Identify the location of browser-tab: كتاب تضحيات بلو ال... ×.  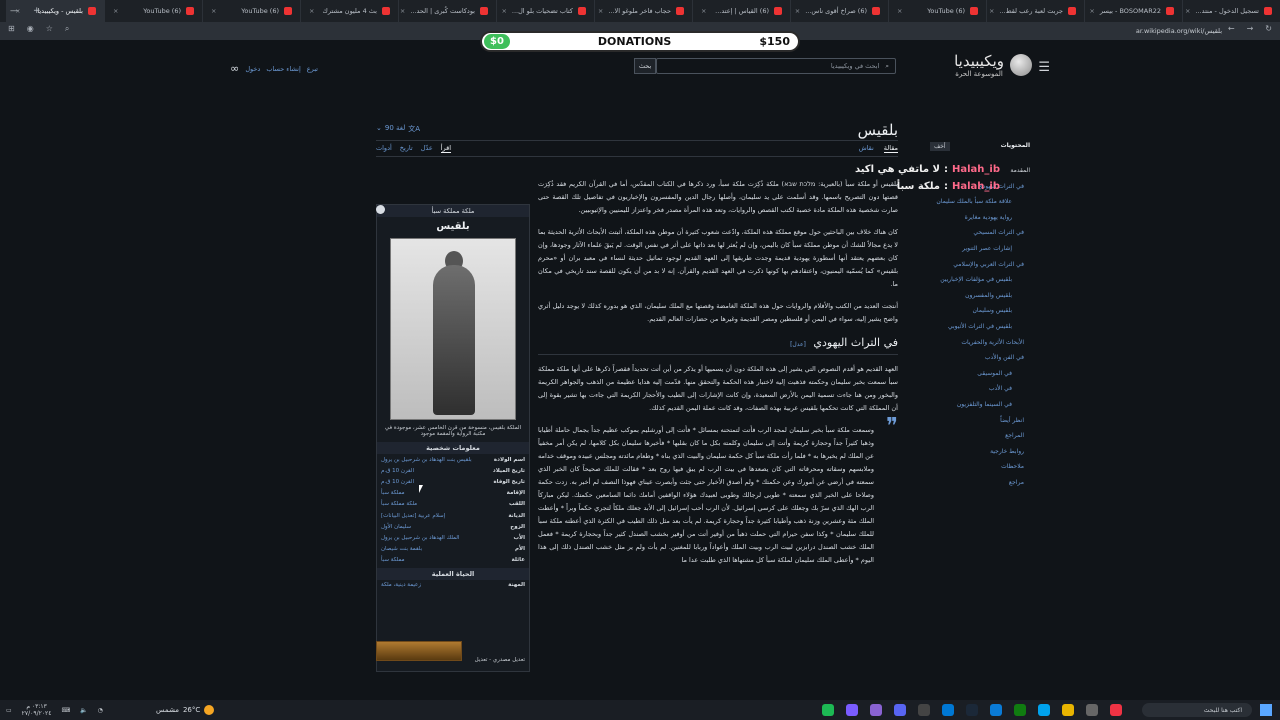
(545, 11).